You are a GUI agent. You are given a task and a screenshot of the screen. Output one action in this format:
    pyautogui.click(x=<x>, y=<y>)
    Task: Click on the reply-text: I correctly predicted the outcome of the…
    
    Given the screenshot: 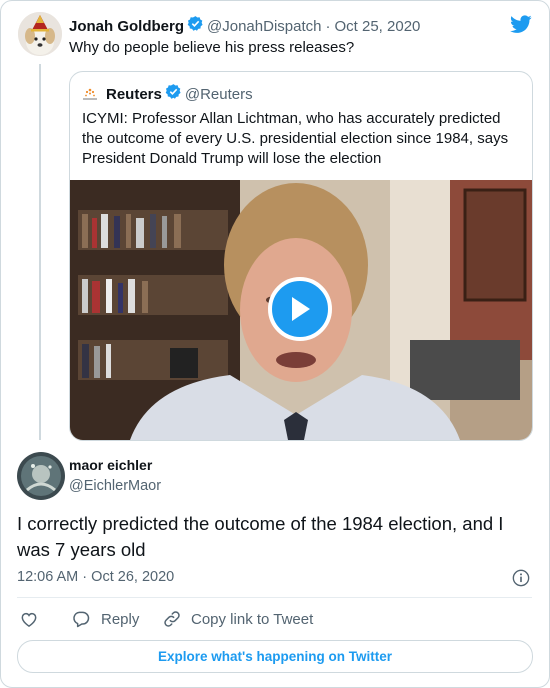 What is the action you would take?
    pyautogui.click(x=260, y=536)
    